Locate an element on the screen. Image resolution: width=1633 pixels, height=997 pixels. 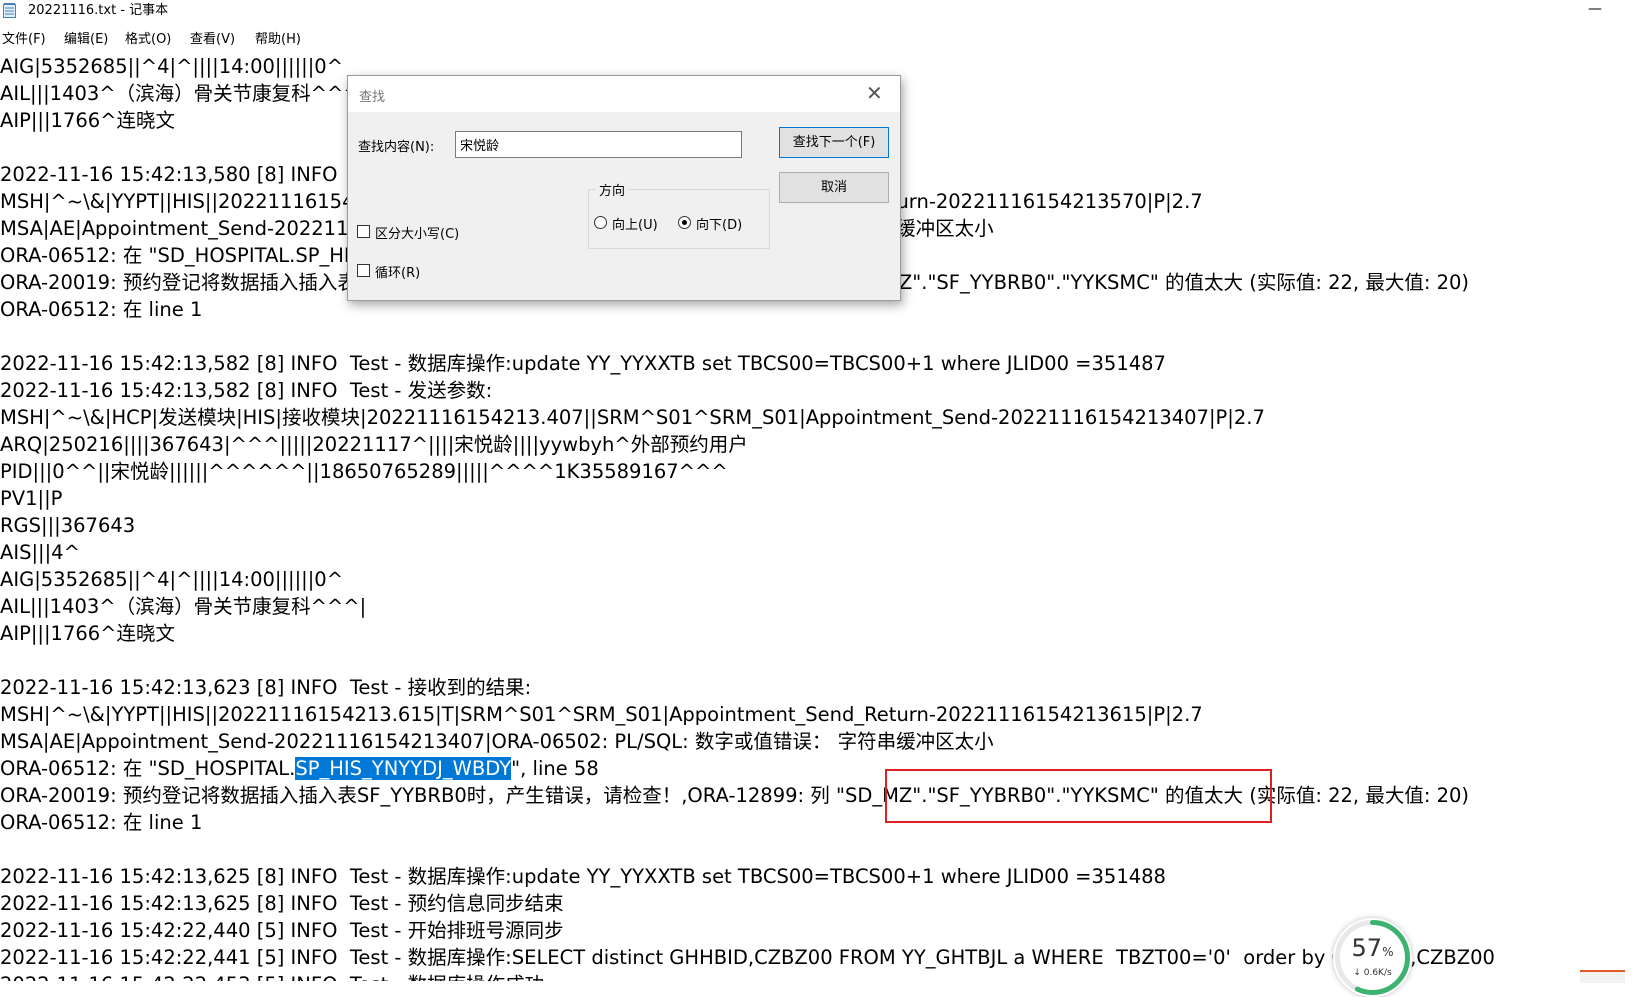
text-segment: ORA-06512: 在 "SD_HOSPITAL. is located at coordinates (148, 768).